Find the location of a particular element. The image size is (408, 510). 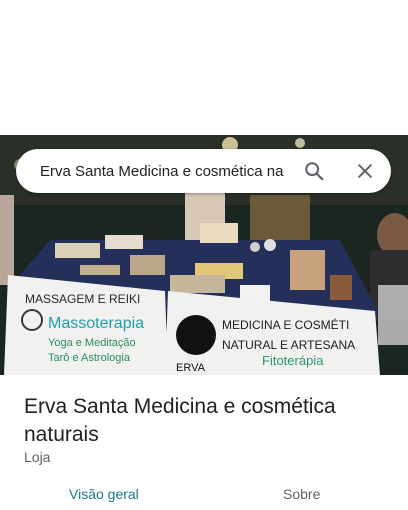

tab-overview: Visão geral is located at coordinates (104, 494).